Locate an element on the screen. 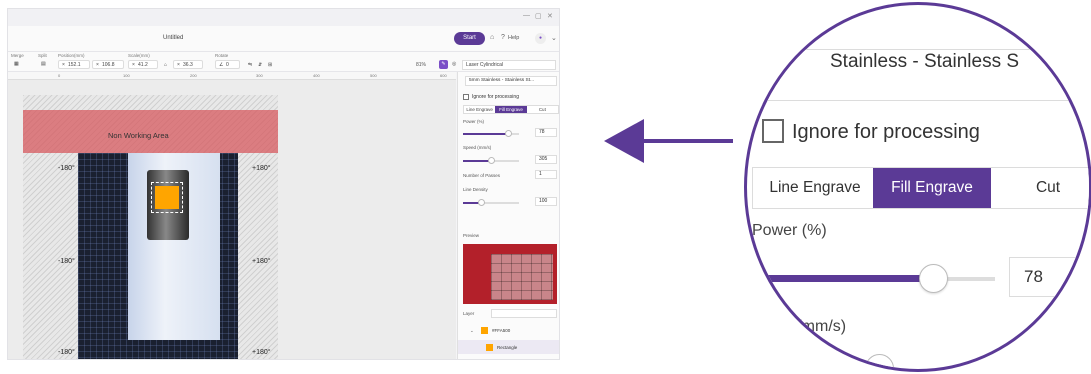  layer-color-swatch is located at coordinates (484, 330).